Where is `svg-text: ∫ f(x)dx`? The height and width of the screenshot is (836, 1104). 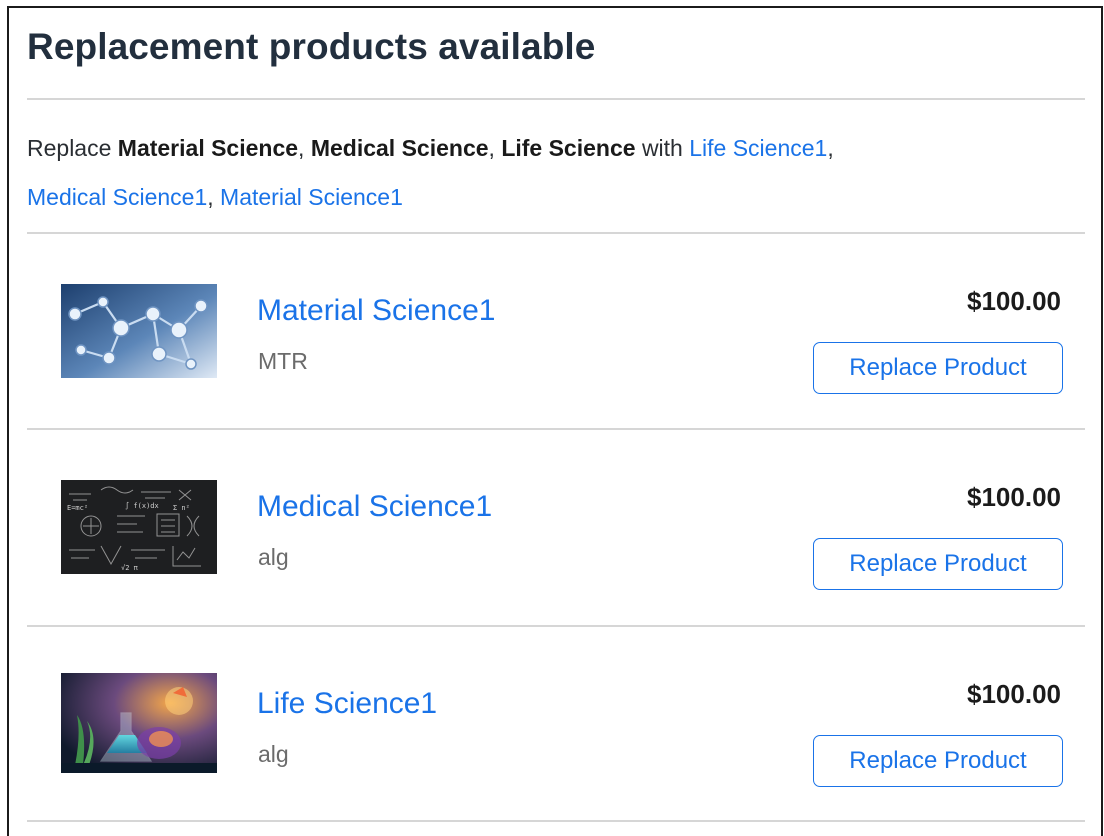
svg-text: ∫ f(x)dx is located at coordinates (142, 505).